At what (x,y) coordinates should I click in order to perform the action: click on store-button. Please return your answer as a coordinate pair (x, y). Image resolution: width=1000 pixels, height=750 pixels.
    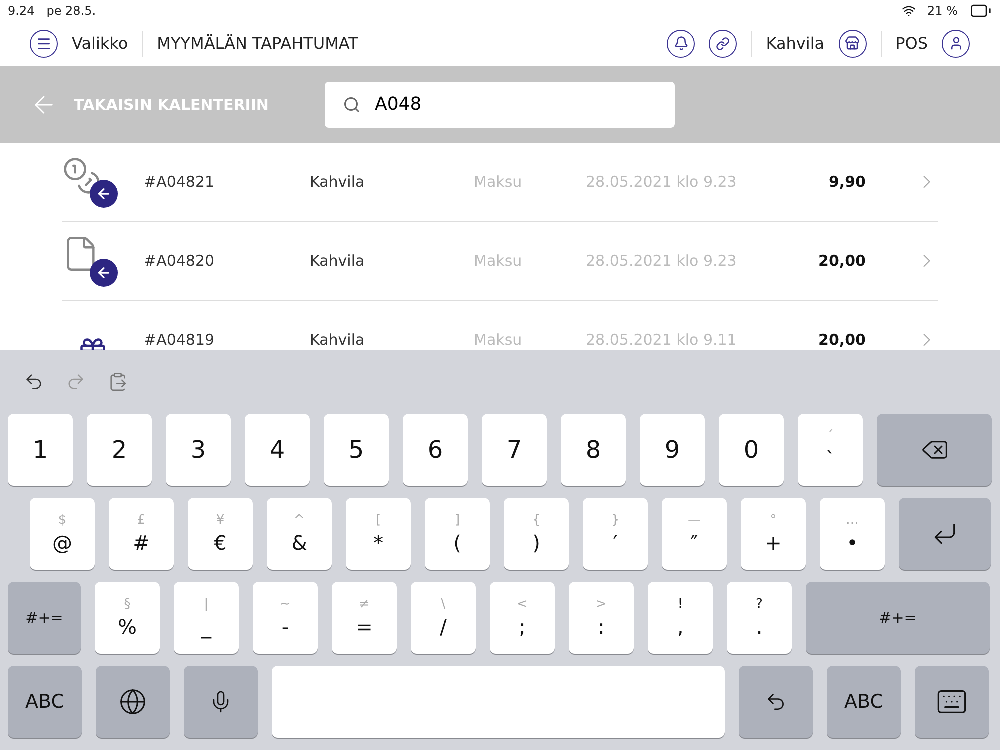
    Looking at the image, I should click on (852, 44).